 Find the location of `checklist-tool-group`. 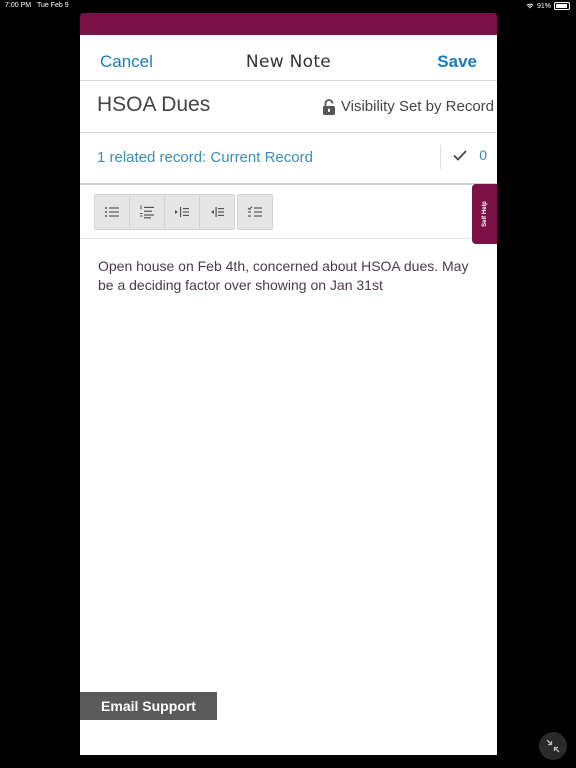

checklist-tool-group is located at coordinates (255, 212).